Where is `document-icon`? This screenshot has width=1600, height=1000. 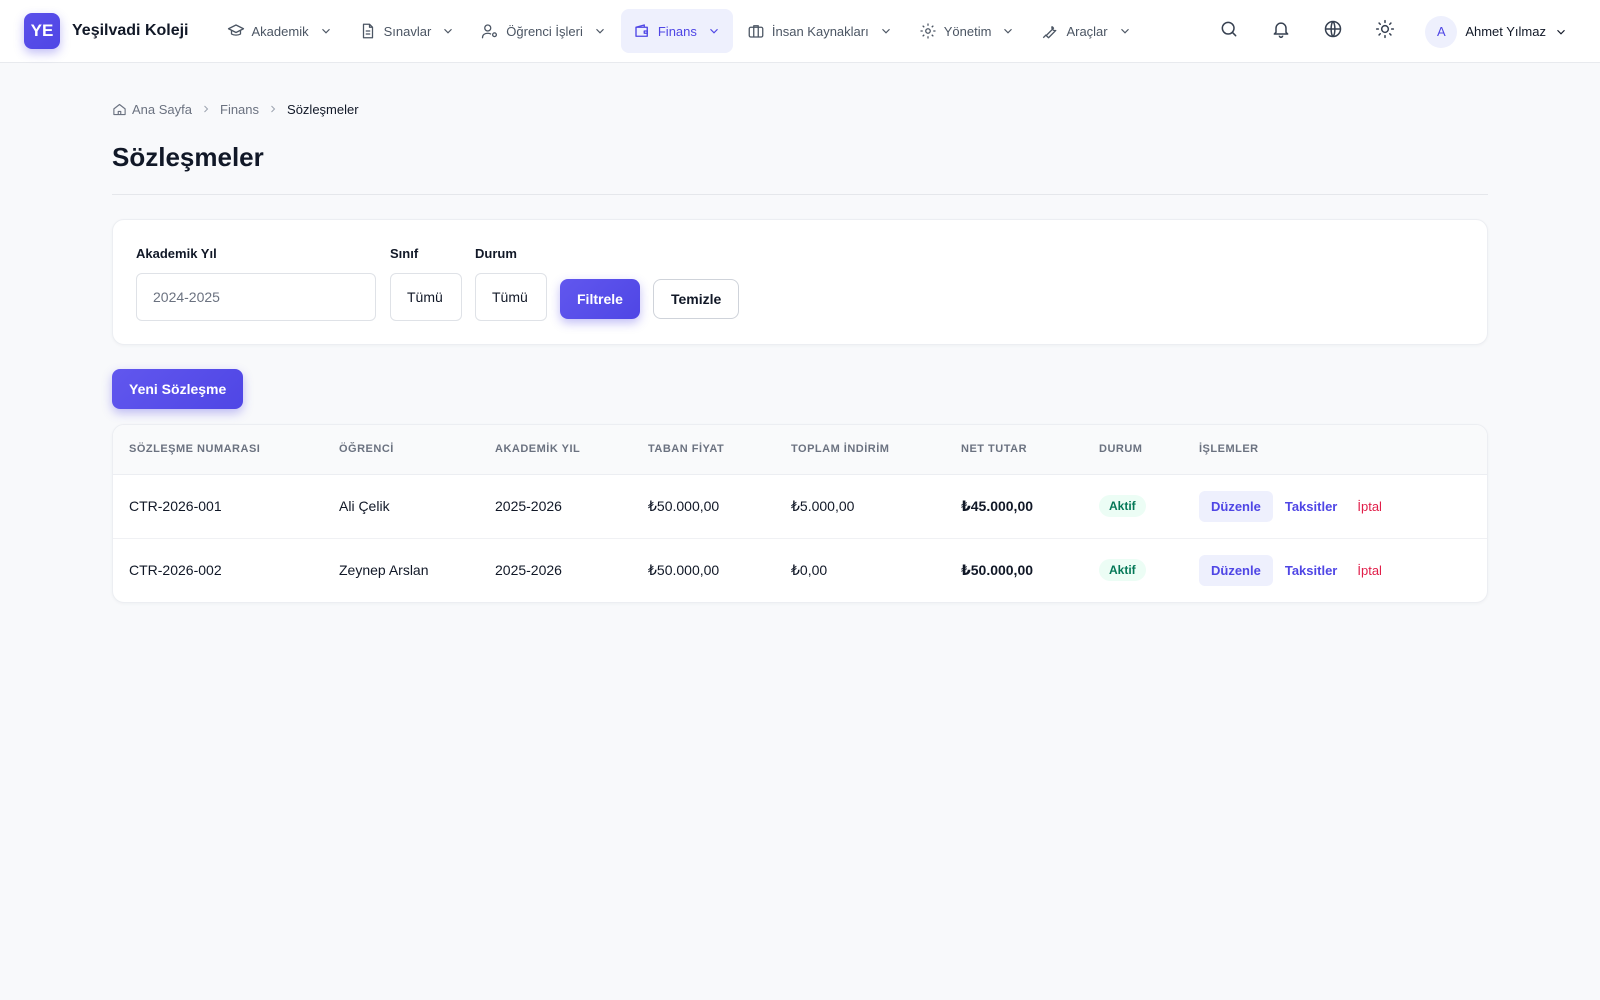 document-icon is located at coordinates (368, 31).